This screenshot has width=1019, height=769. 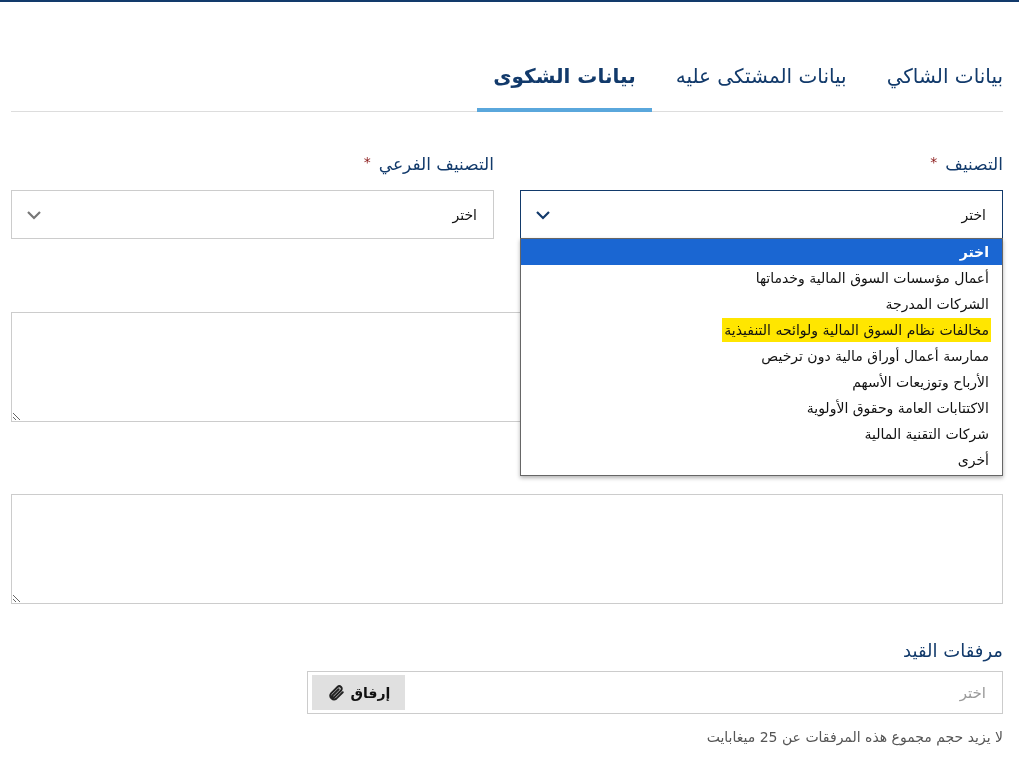 I want to click on dropdown-option: مخالفات نظام السوق المالية ولوائحه التنفيذية, so click(x=761, y=330).